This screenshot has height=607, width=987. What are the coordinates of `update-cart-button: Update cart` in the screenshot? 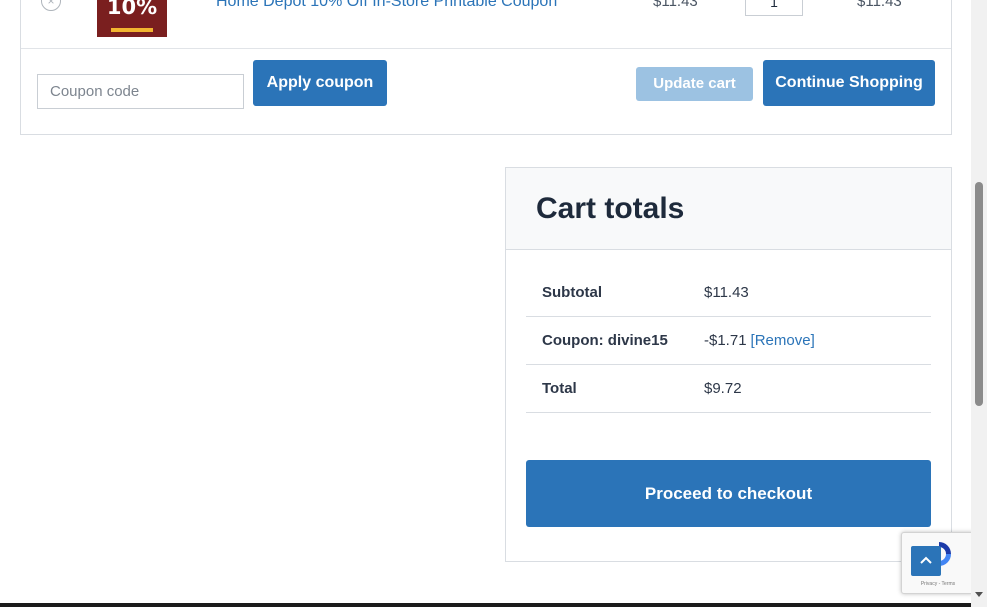 It's located at (694, 84).